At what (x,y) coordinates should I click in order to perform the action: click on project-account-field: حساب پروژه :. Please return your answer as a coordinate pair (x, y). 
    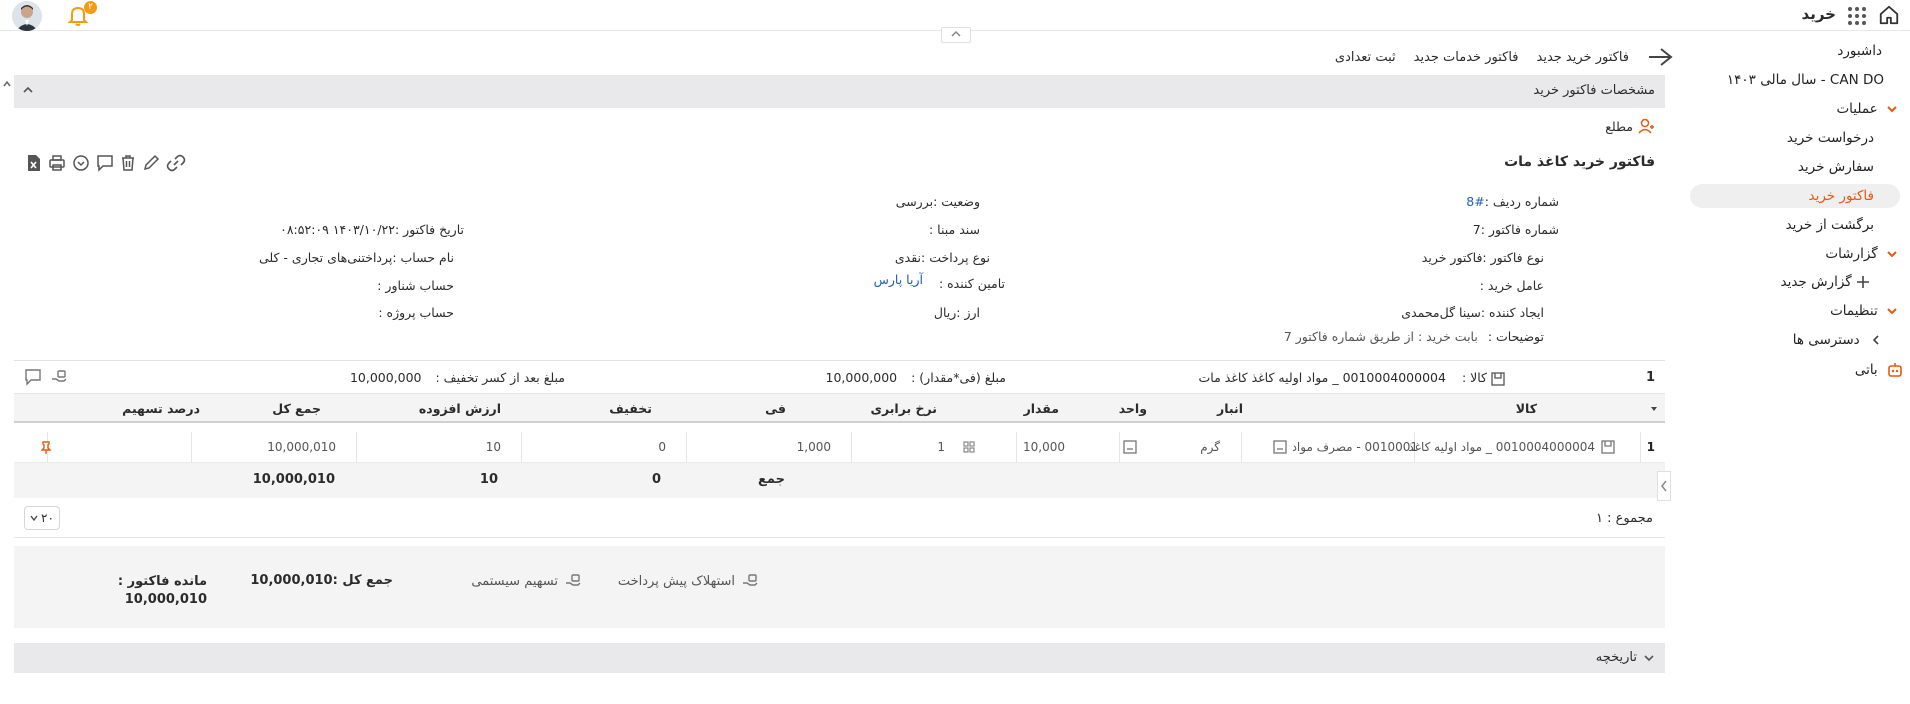
    Looking at the image, I should click on (416, 312).